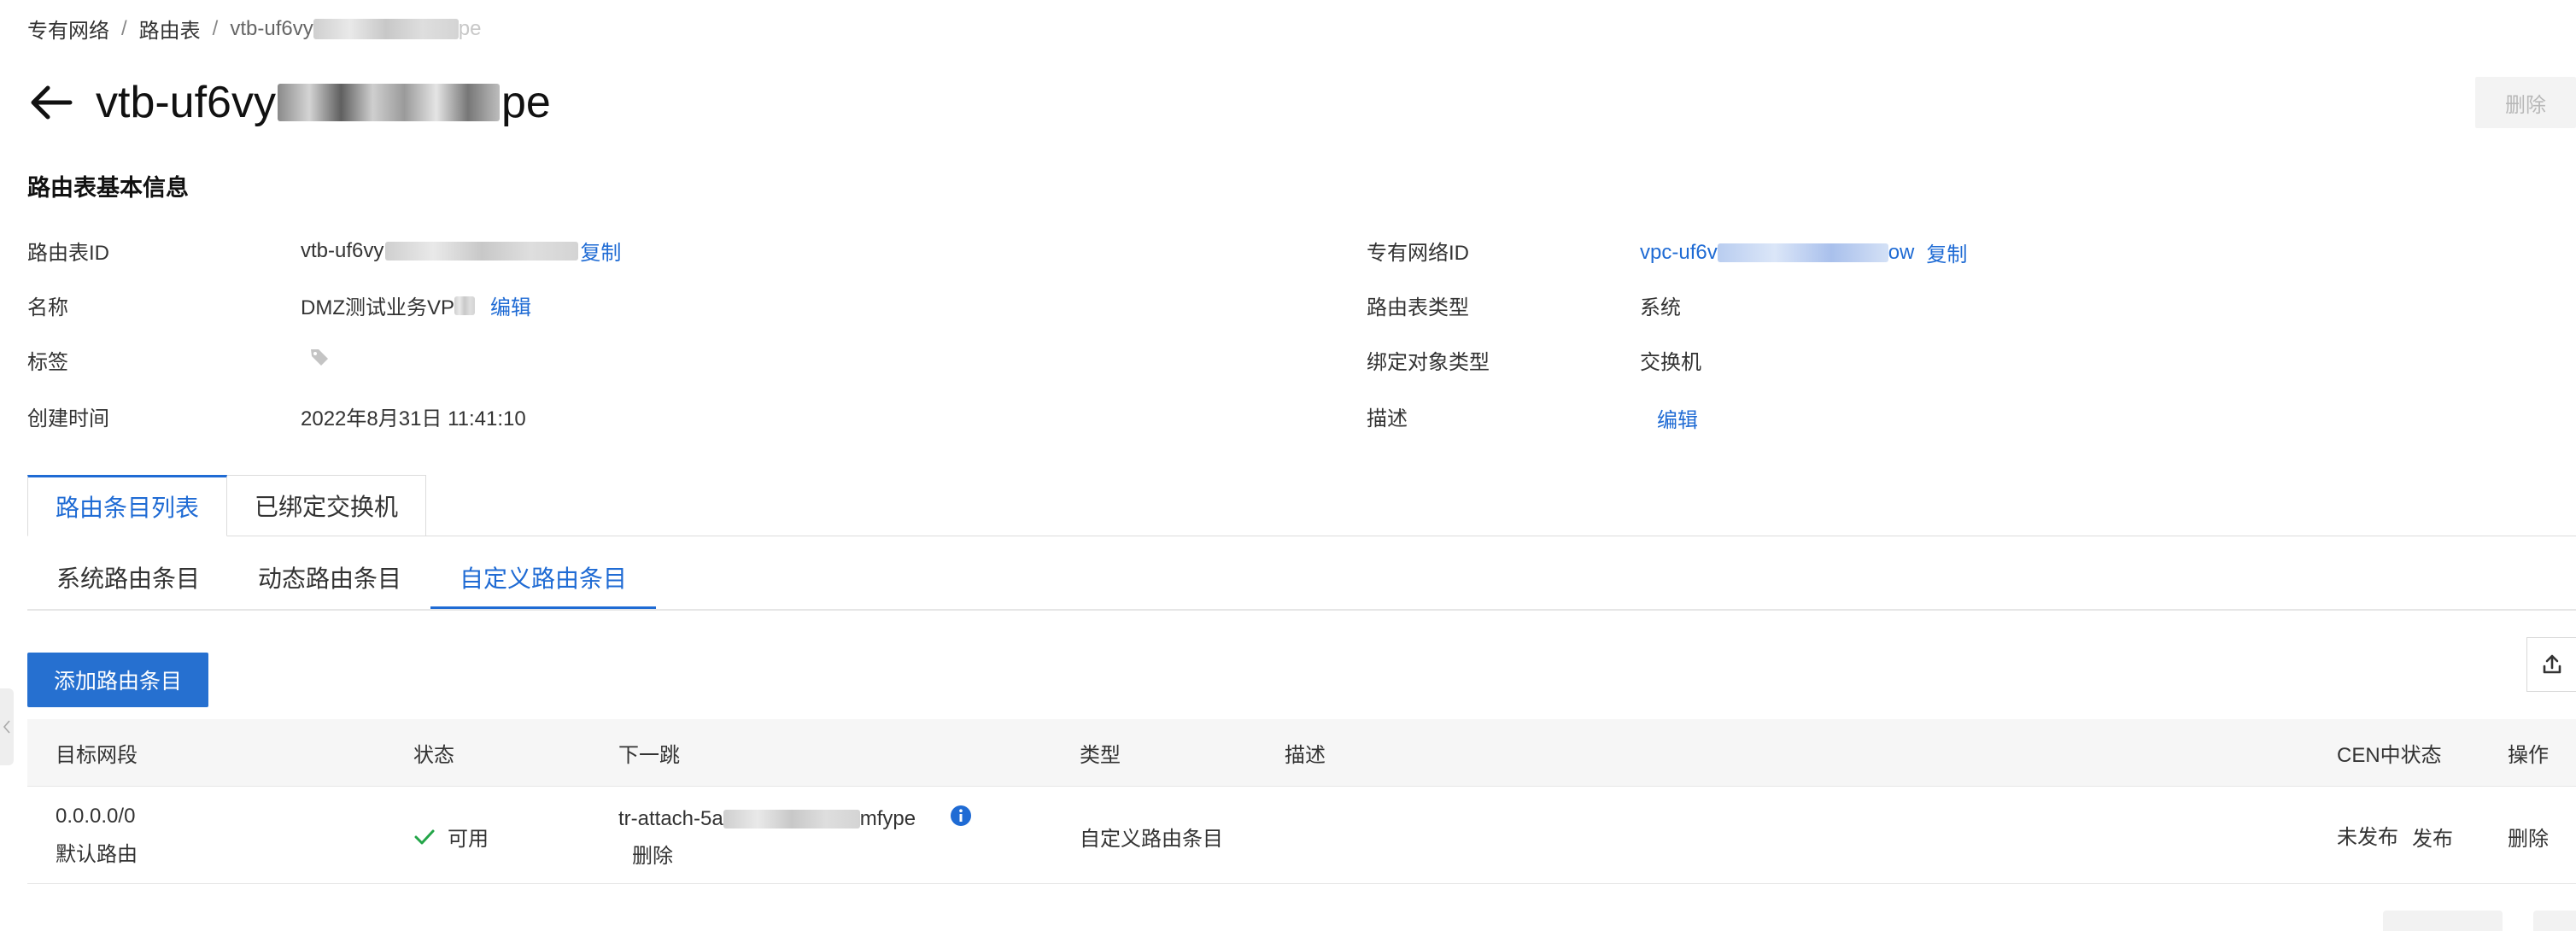  Describe the element at coordinates (2443, 921) in the screenshot. I see `pagination-control` at that location.